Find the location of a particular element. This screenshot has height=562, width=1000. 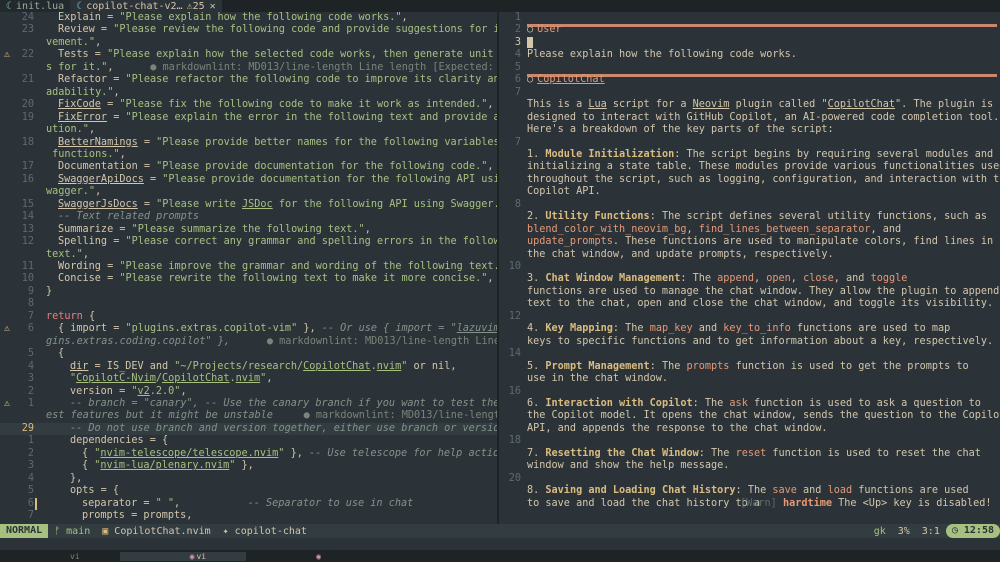

code-line: 9} is located at coordinates (248, 292).